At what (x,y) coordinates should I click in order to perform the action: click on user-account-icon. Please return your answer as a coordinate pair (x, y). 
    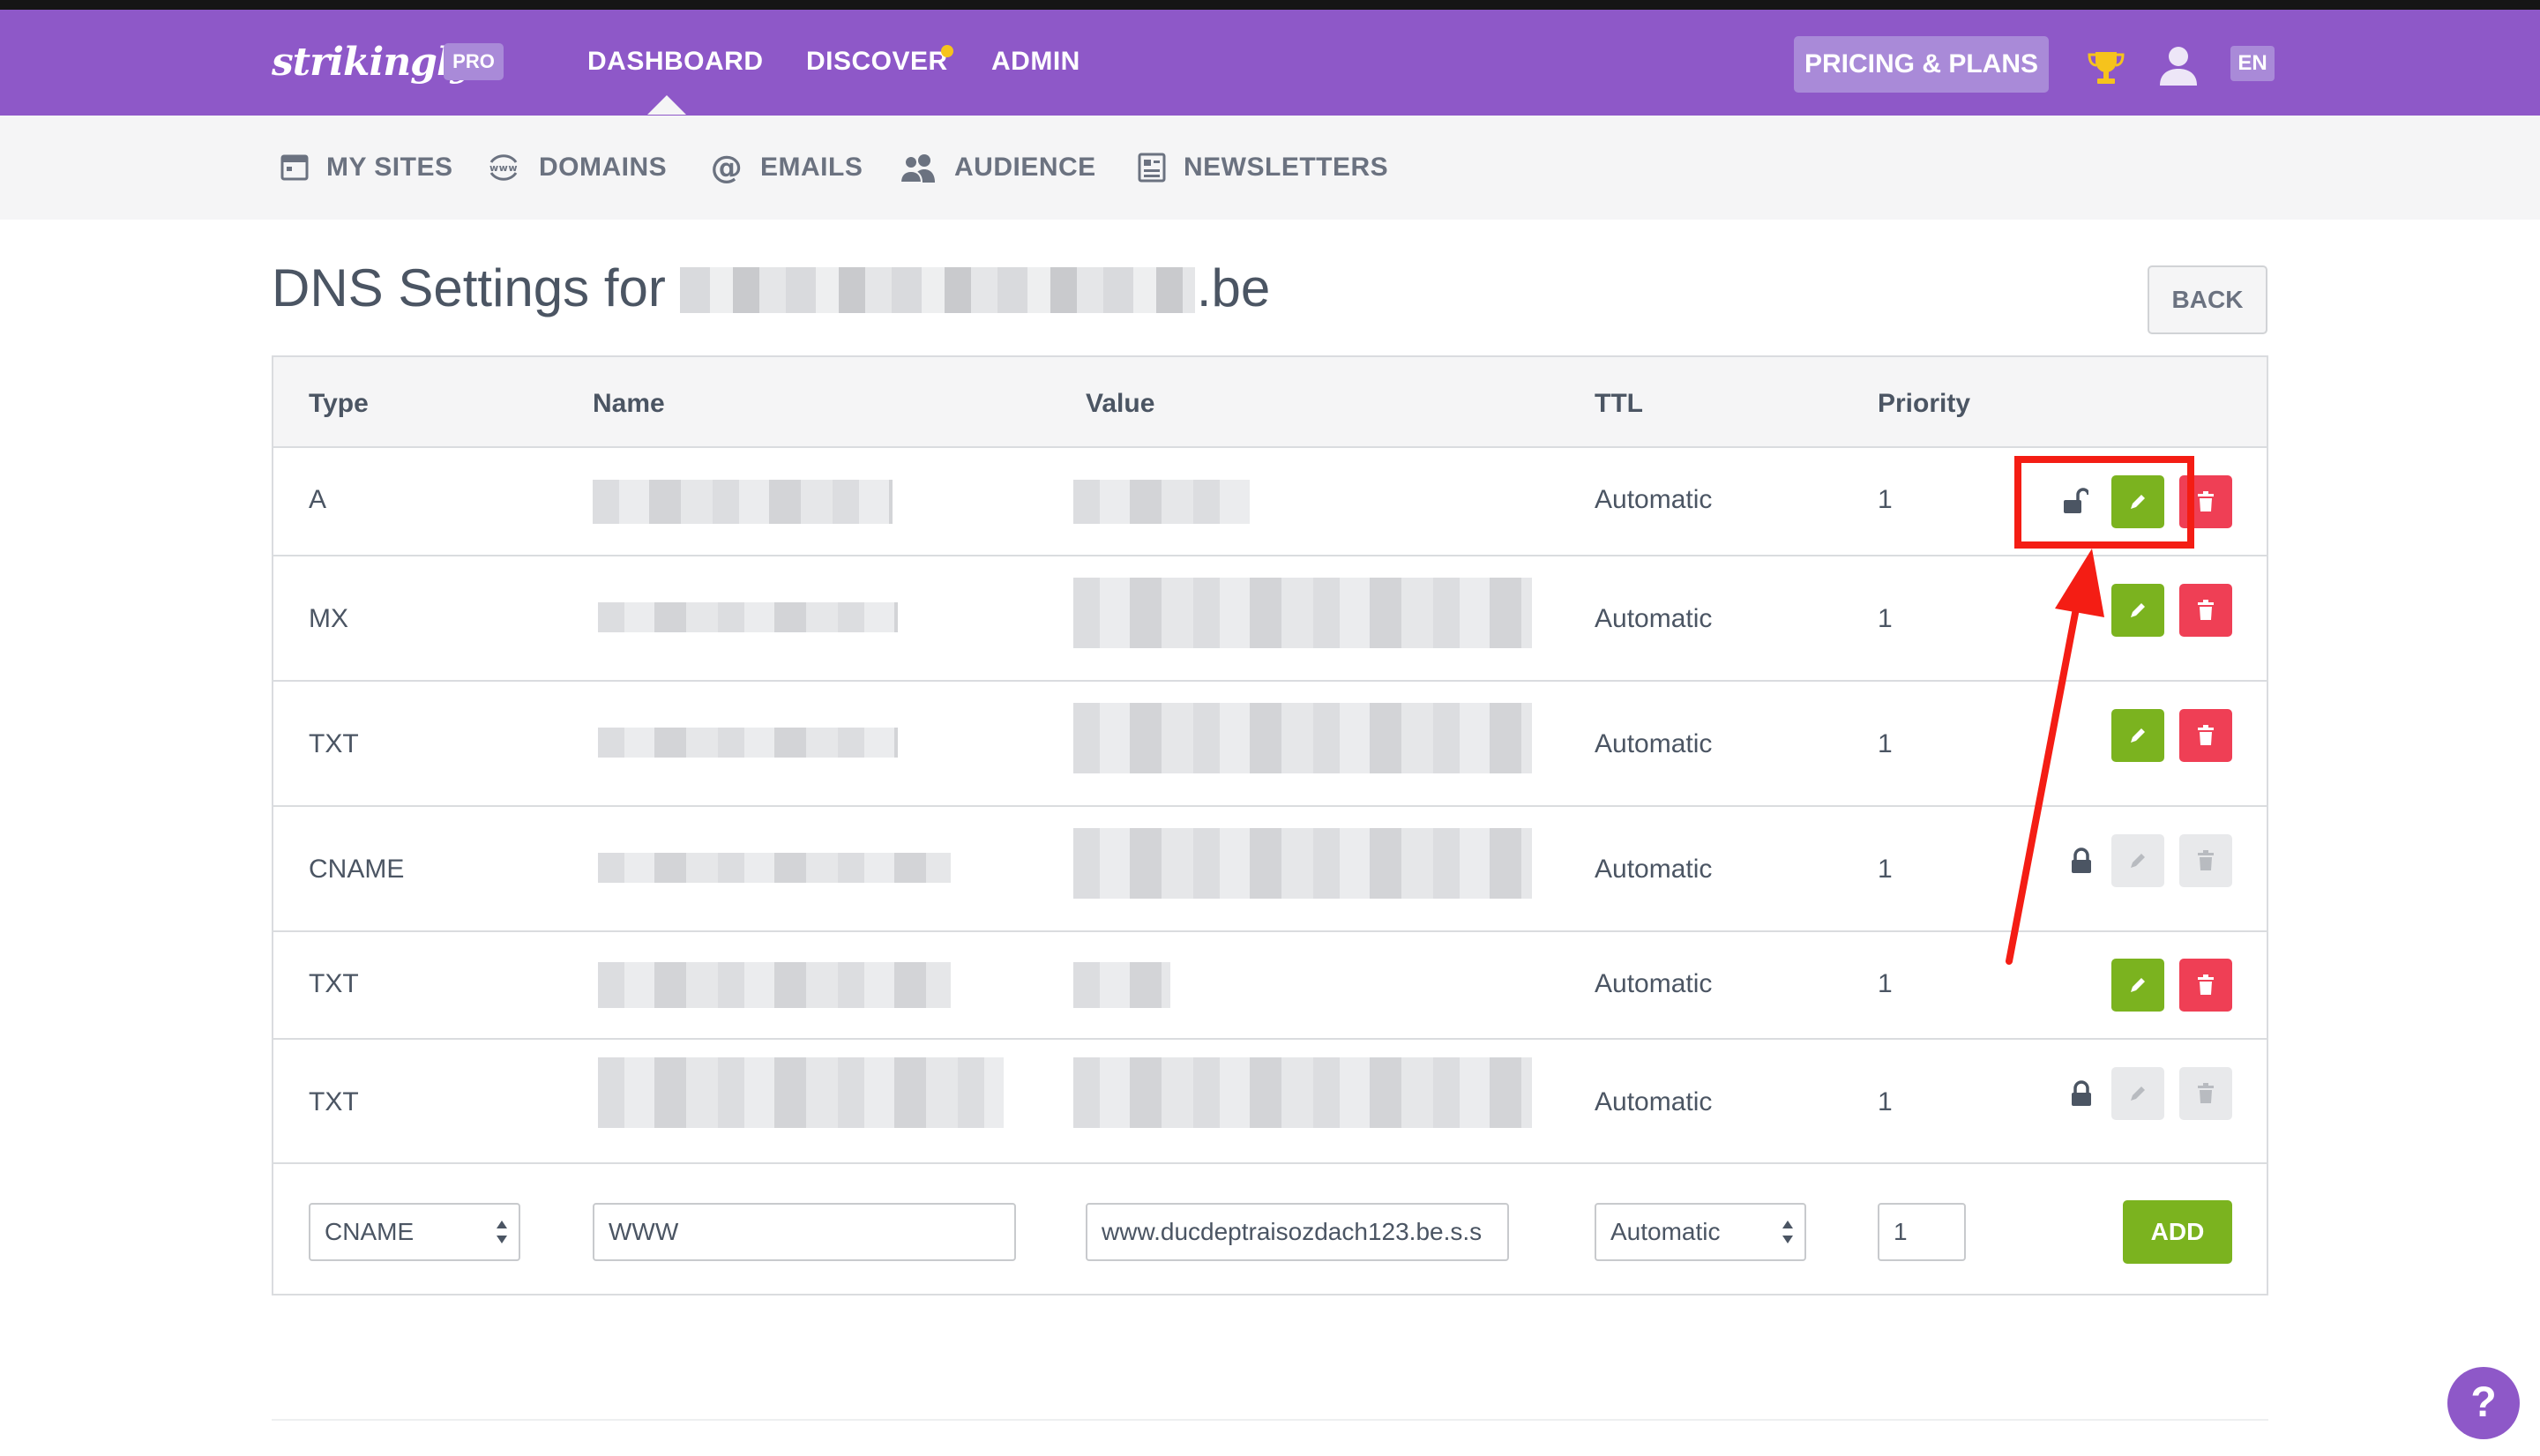
    Looking at the image, I should click on (2178, 66).